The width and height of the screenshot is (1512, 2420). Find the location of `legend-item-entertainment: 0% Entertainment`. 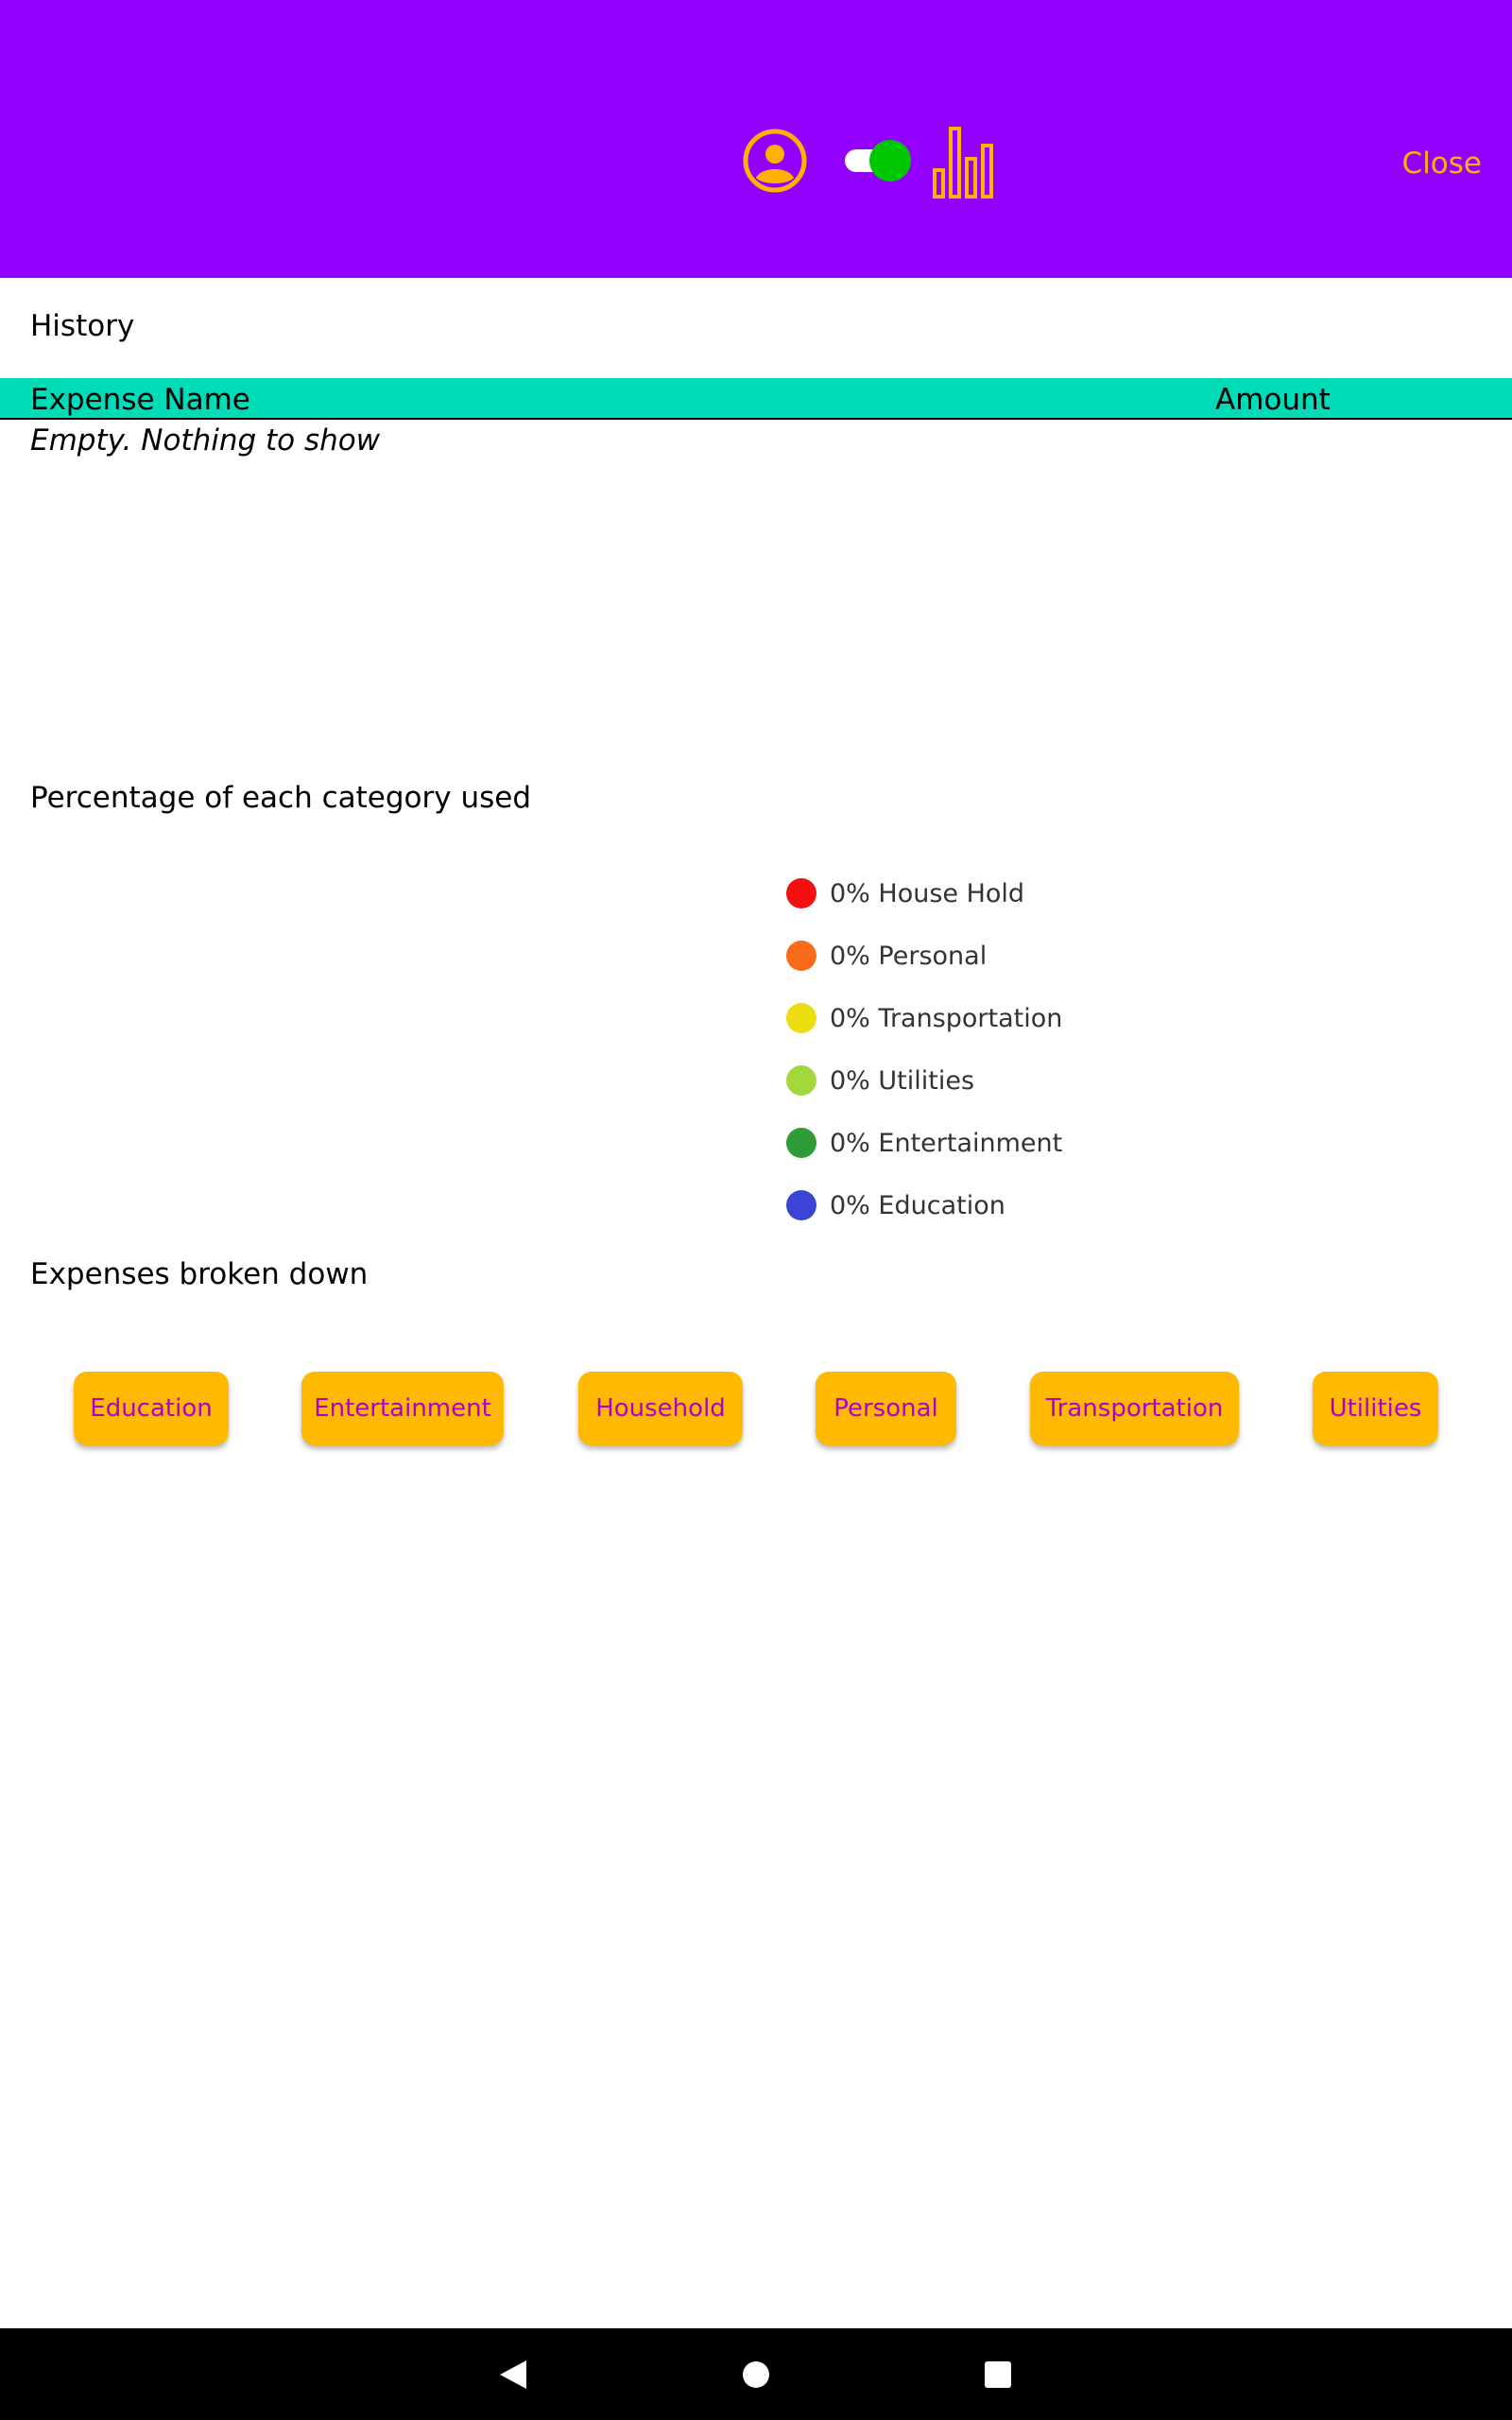

legend-item-entertainment: 0% Entertainment is located at coordinates (924, 1143).